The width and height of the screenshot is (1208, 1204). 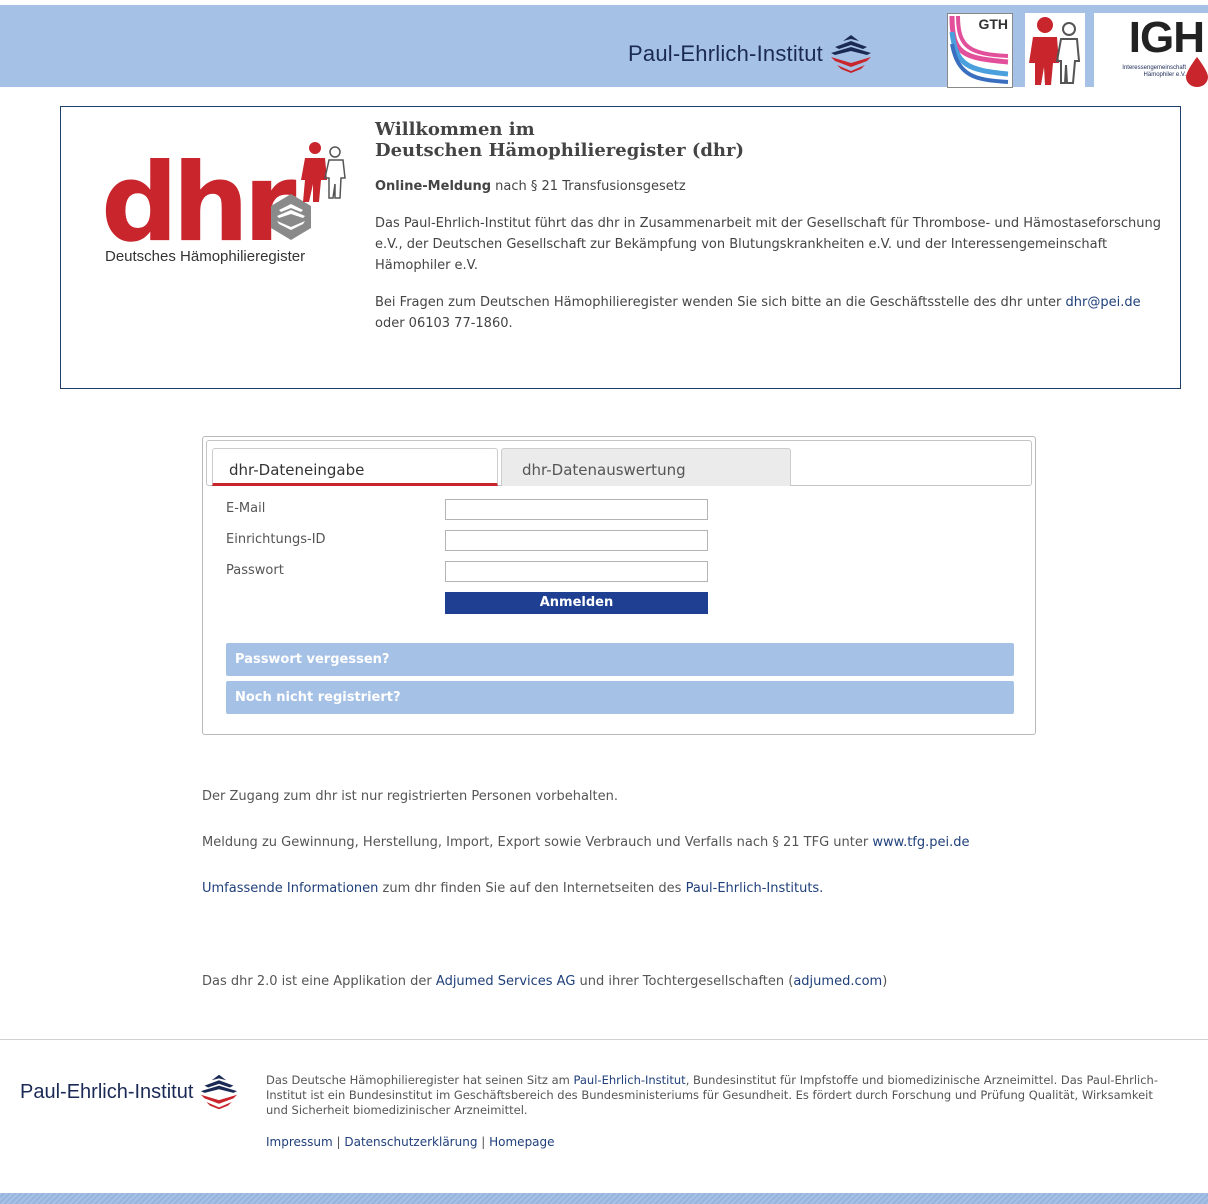 I want to click on dhr-logo: dhr Deutsches Hämophilieregister, so click(x=223, y=202).